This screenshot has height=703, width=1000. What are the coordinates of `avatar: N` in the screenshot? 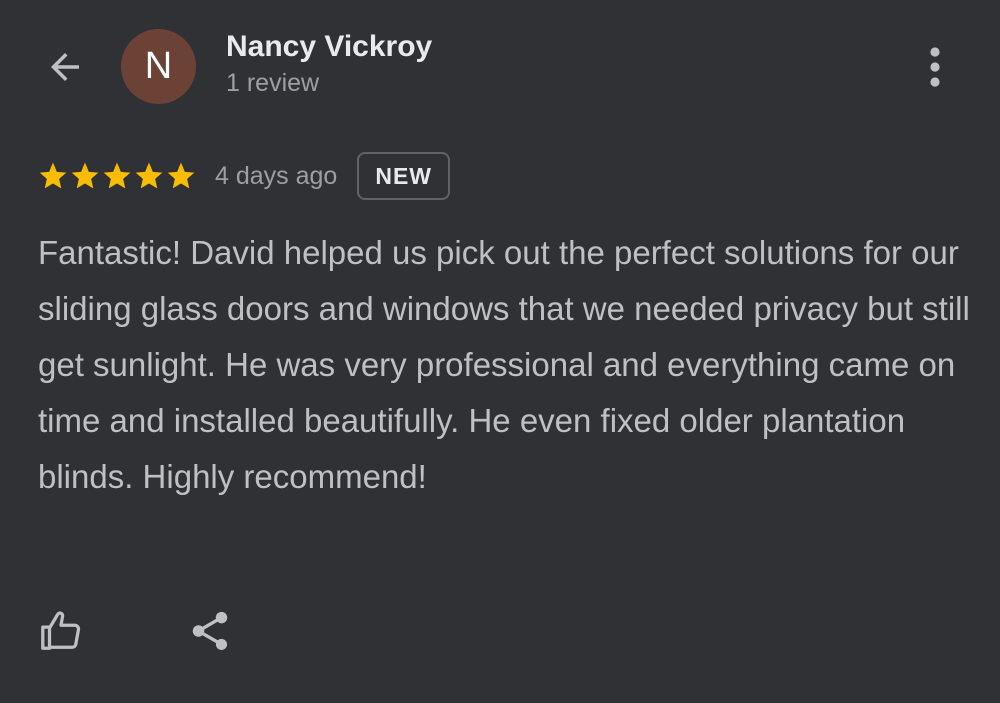 It's located at (158, 66).